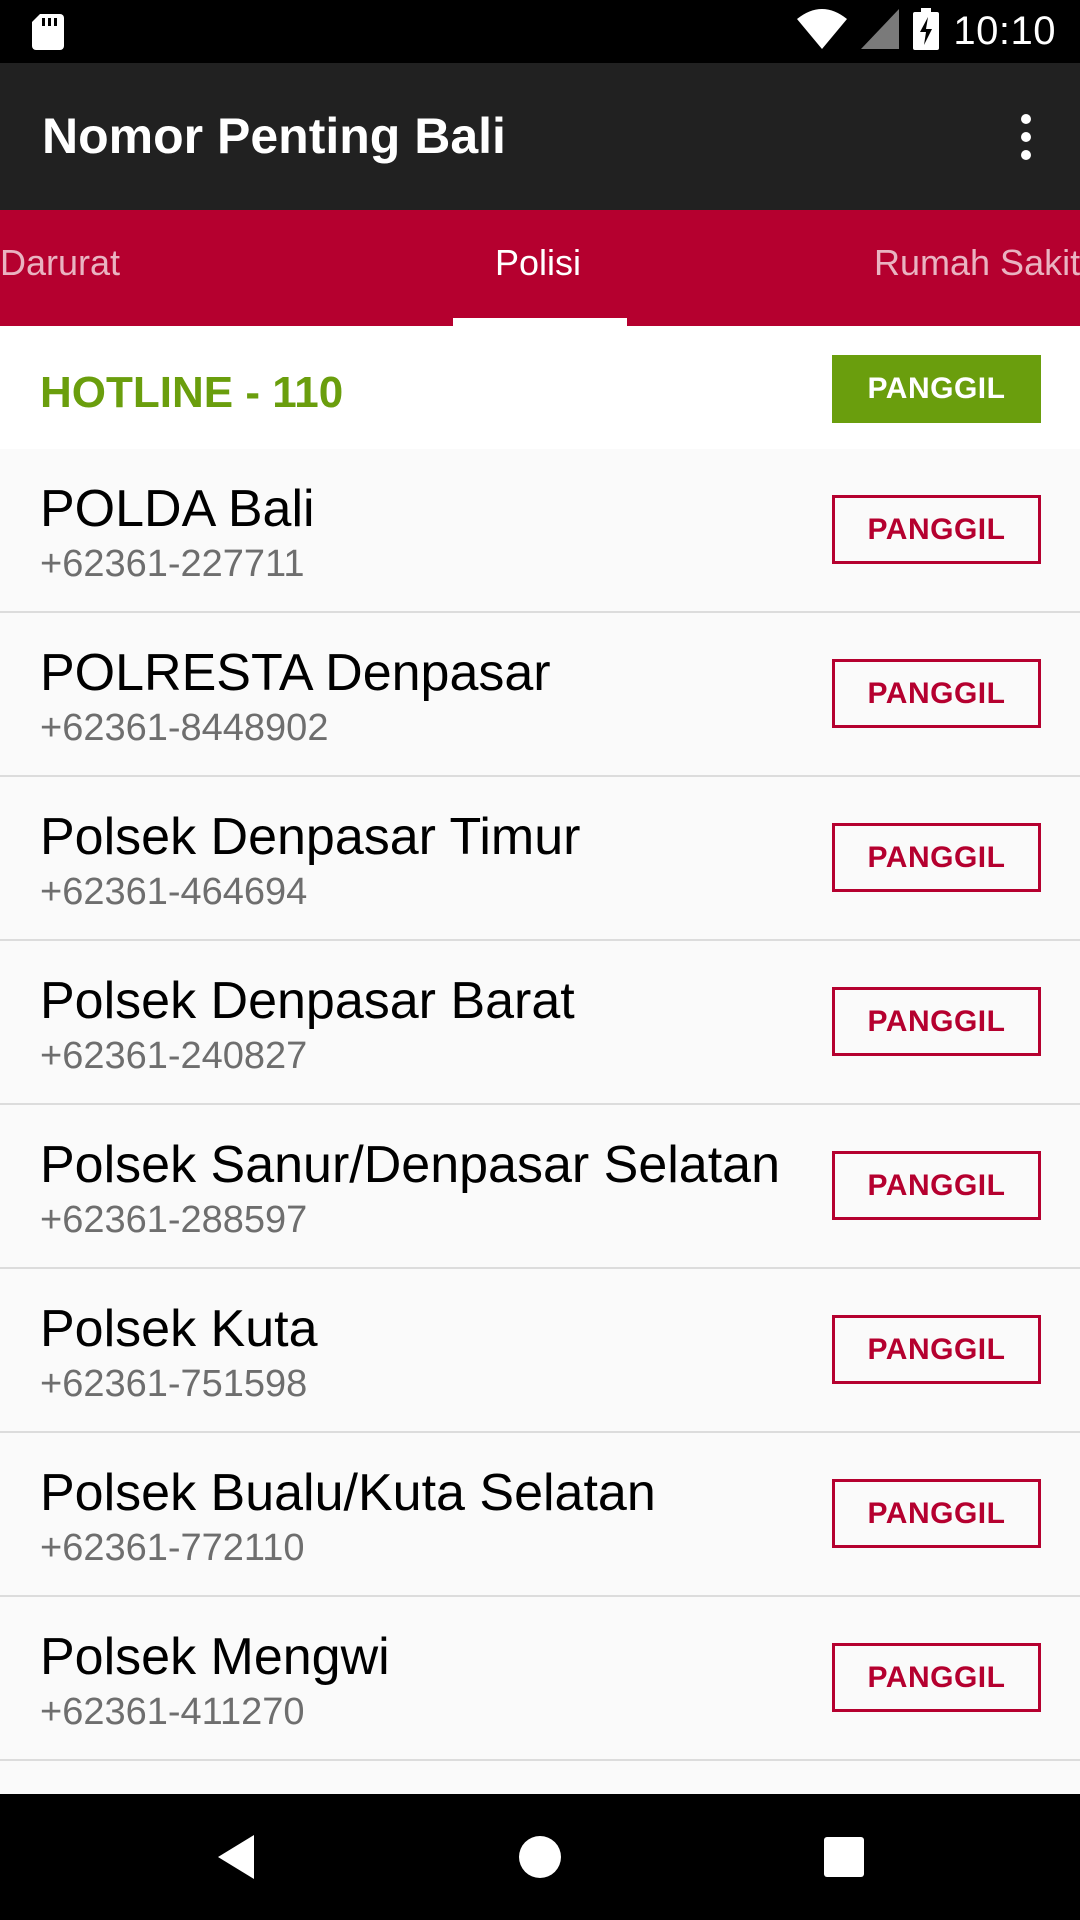 This screenshot has height=1920, width=1080. Describe the element at coordinates (410, 1165) in the screenshot. I see `contact-name: Polsek Sanur/Denpasar Selatan` at that location.